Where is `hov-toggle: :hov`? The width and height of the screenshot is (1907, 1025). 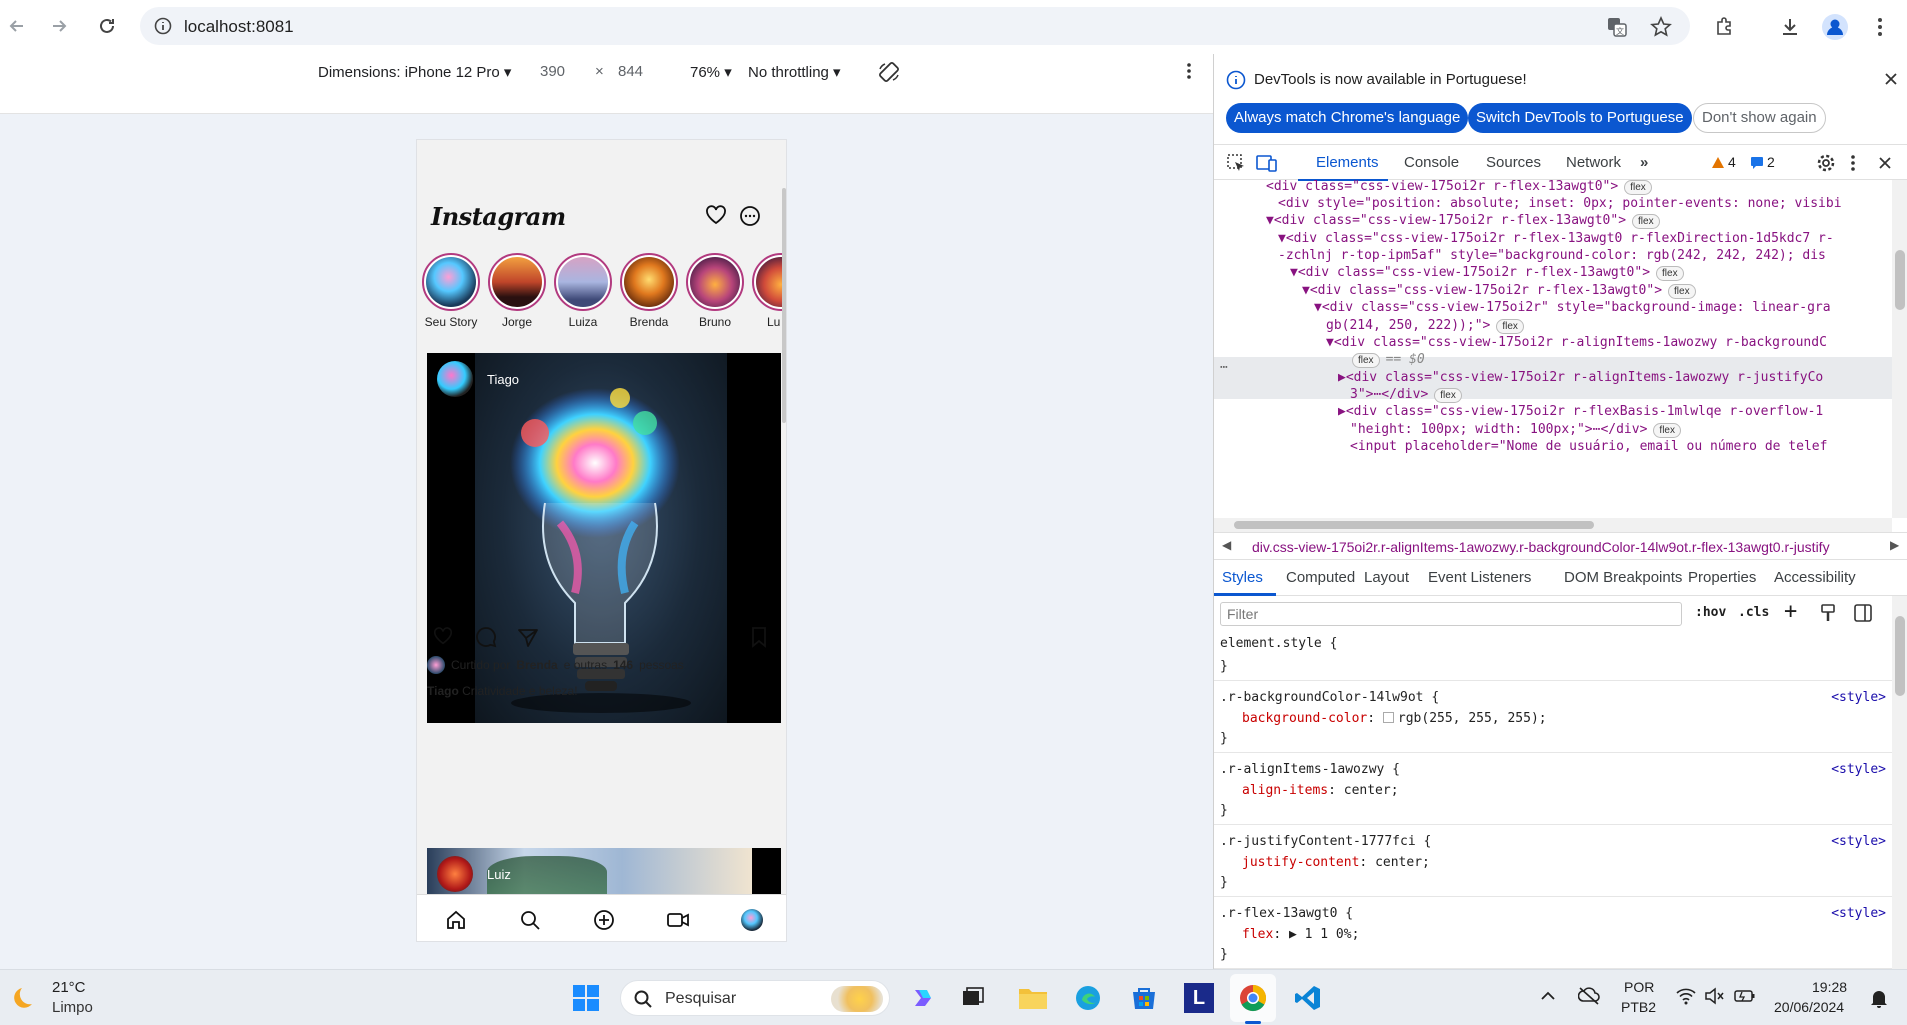 hov-toggle: :hov is located at coordinates (1710, 612).